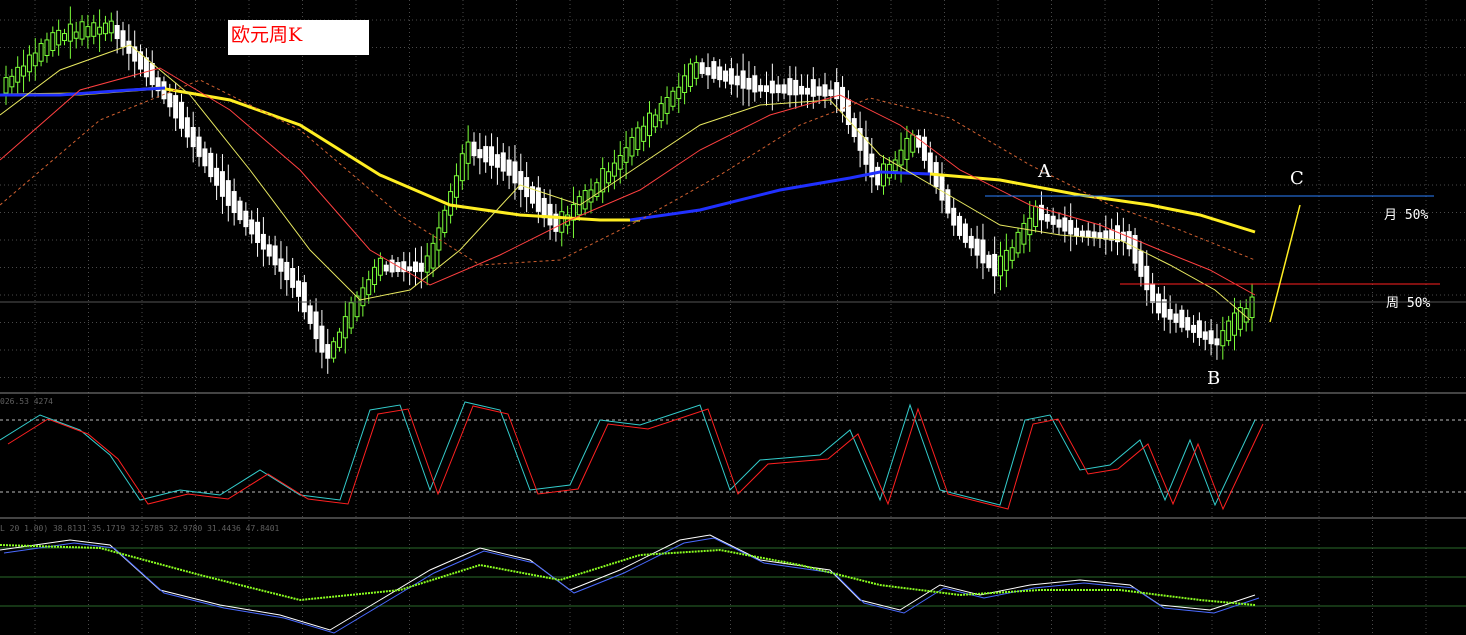  I want to click on point-a-label: A, so click(1044, 171).